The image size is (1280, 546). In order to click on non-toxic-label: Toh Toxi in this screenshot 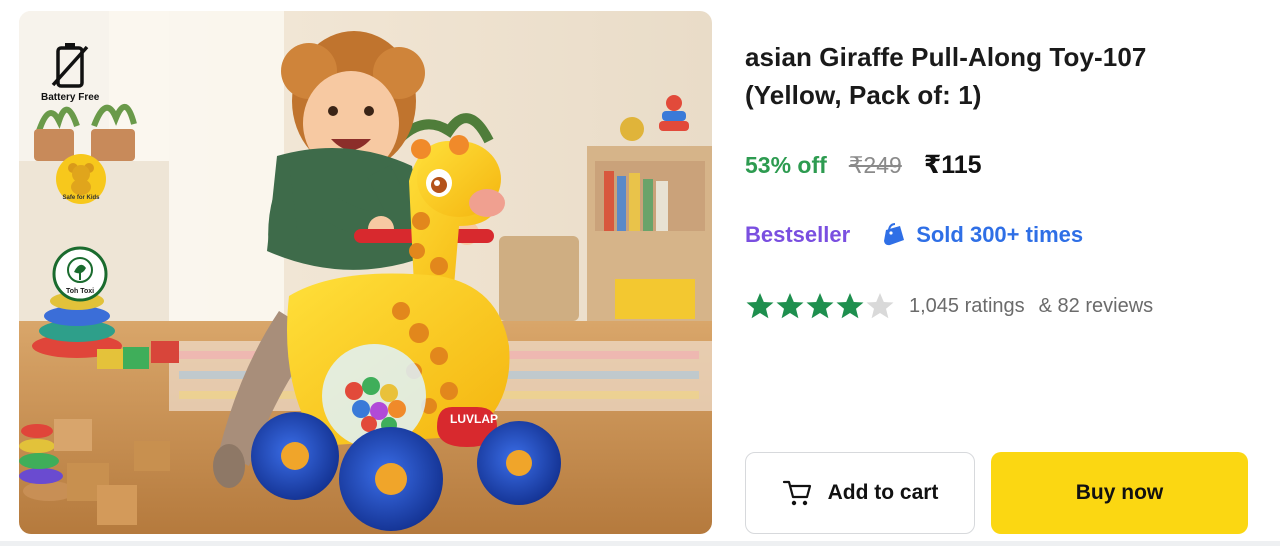, I will do `click(80, 291)`.